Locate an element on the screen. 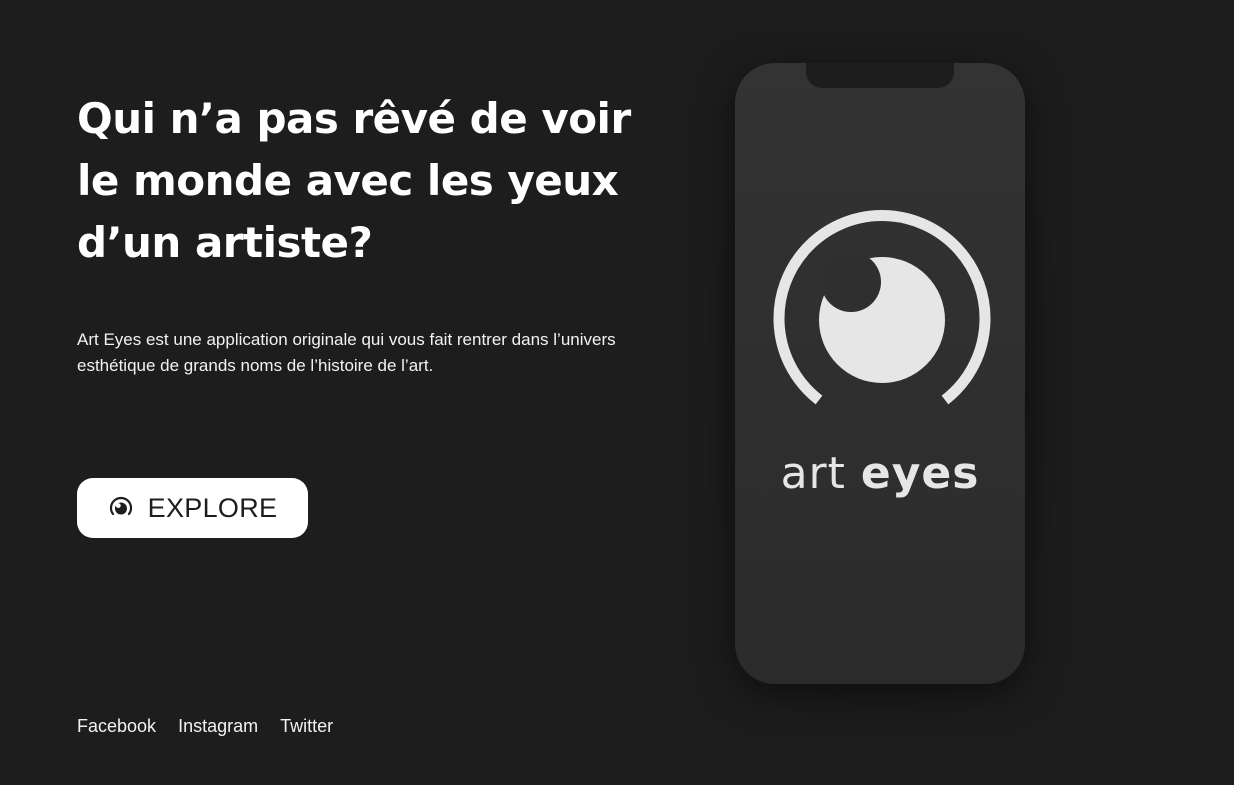 The image size is (1234, 785). social-links: Facebook Instagram Twitter is located at coordinates (205, 726).